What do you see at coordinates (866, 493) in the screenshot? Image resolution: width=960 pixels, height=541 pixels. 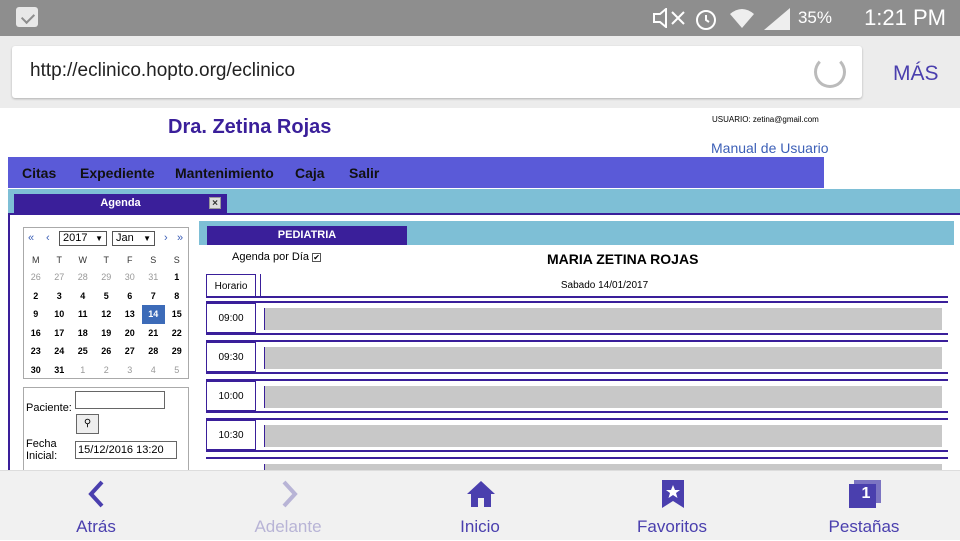 I see `tab-count: 1` at bounding box center [866, 493].